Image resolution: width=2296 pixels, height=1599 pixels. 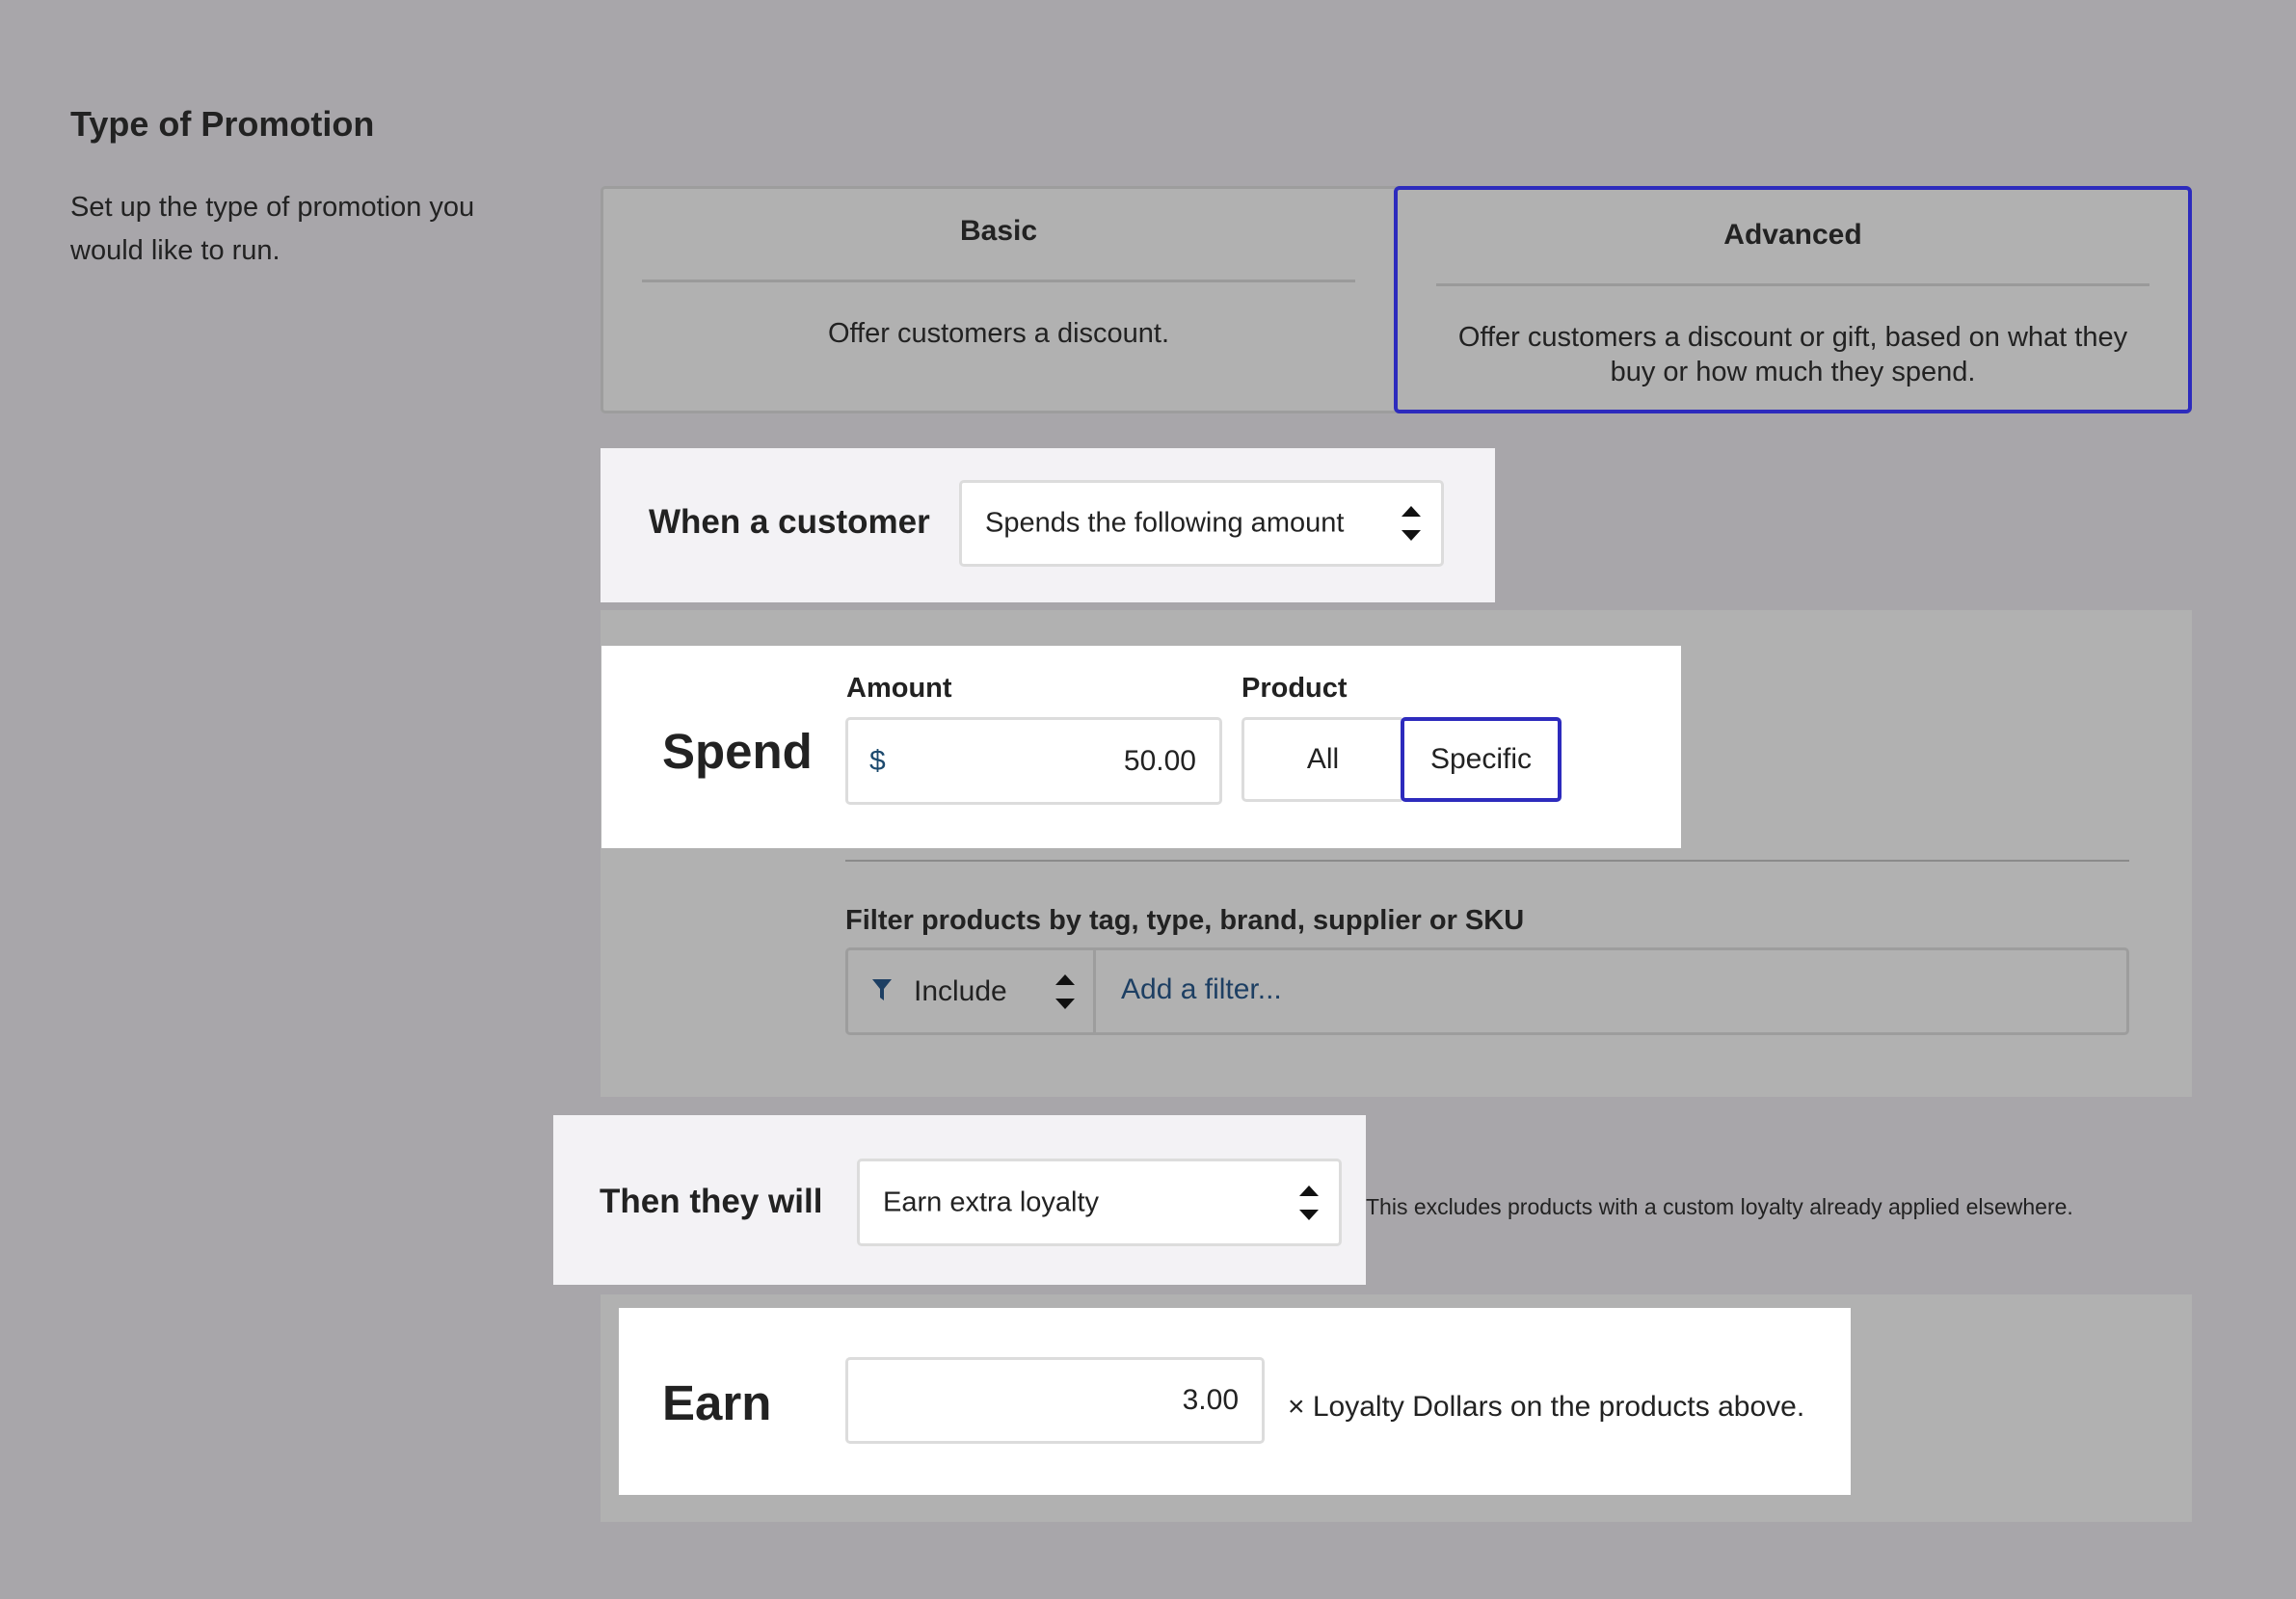 I want to click on filter-mode-select: Include, so click(x=972, y=991).